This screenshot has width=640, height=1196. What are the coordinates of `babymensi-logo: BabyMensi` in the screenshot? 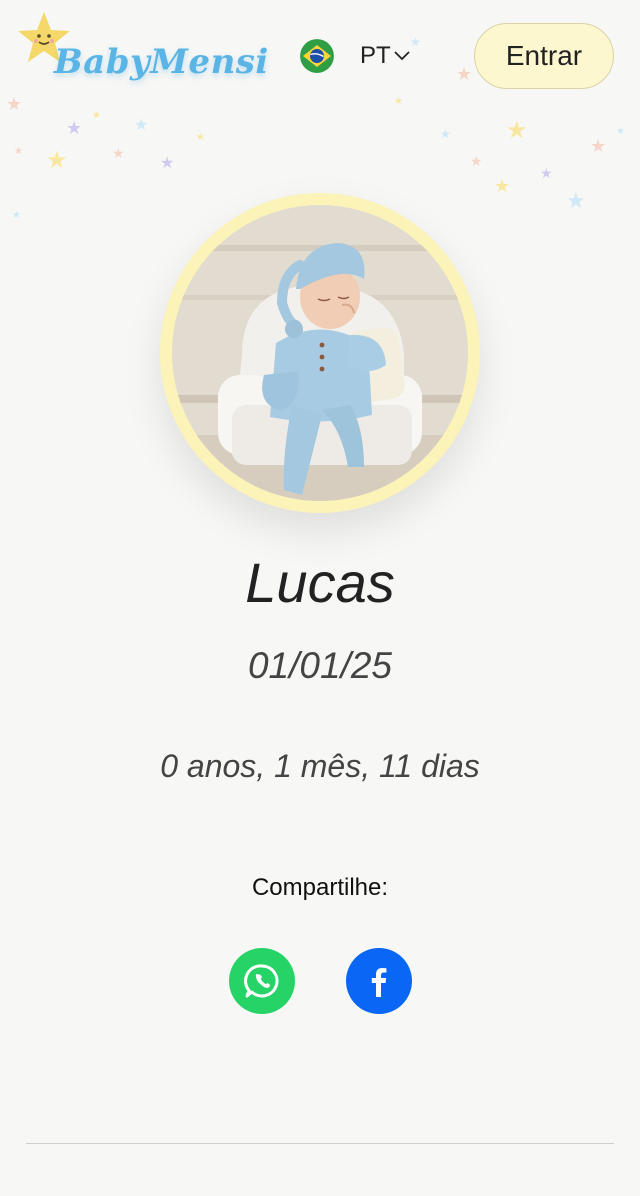 It's located at (143, 55).